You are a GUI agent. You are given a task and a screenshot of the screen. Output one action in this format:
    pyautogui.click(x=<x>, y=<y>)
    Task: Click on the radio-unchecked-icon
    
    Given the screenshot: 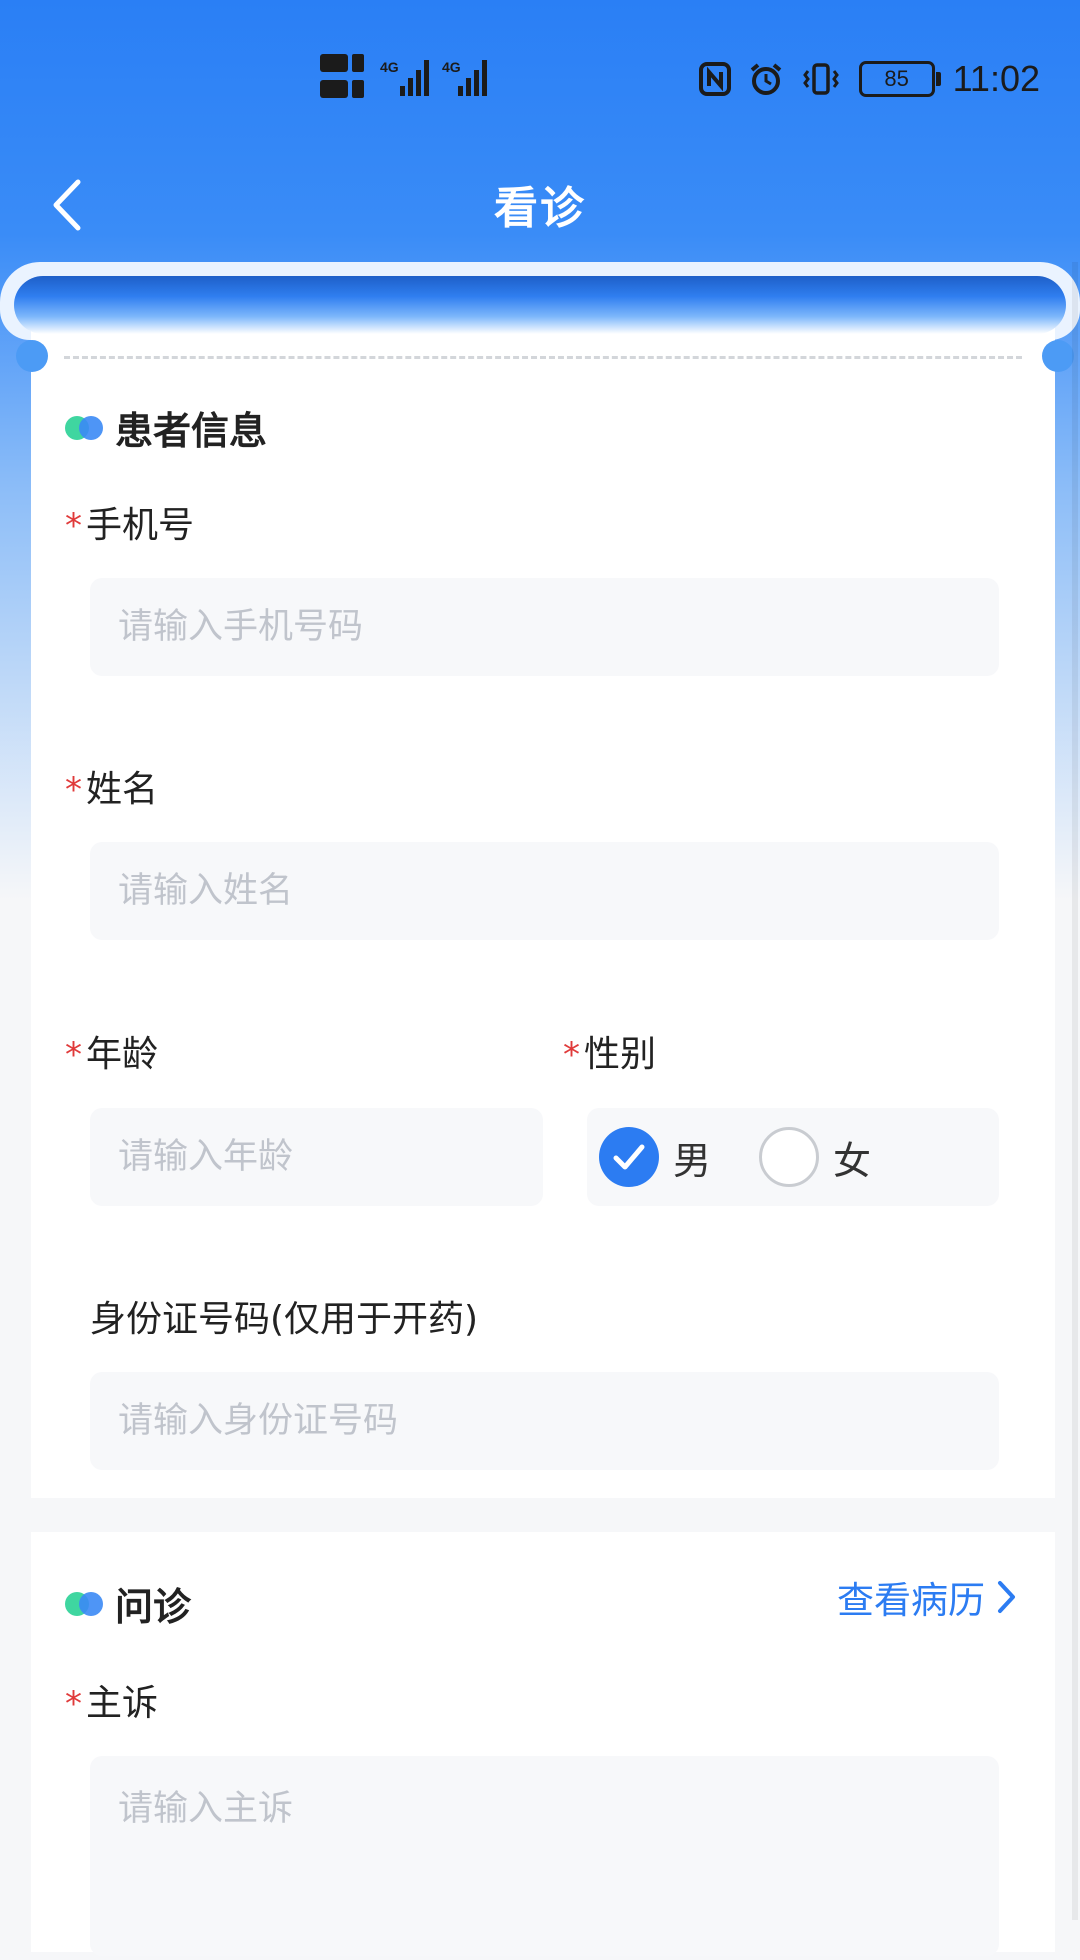 What is the action you would take?
    pyautogui.click(x=789, y=1157)
    